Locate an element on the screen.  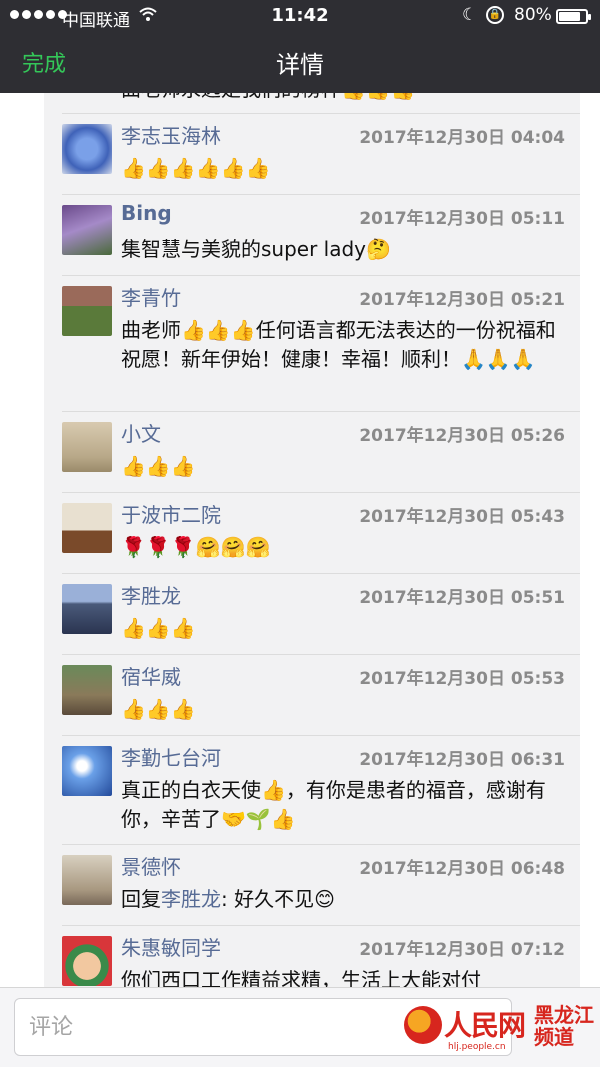
battery-icon is located at coordinates (573, 16).